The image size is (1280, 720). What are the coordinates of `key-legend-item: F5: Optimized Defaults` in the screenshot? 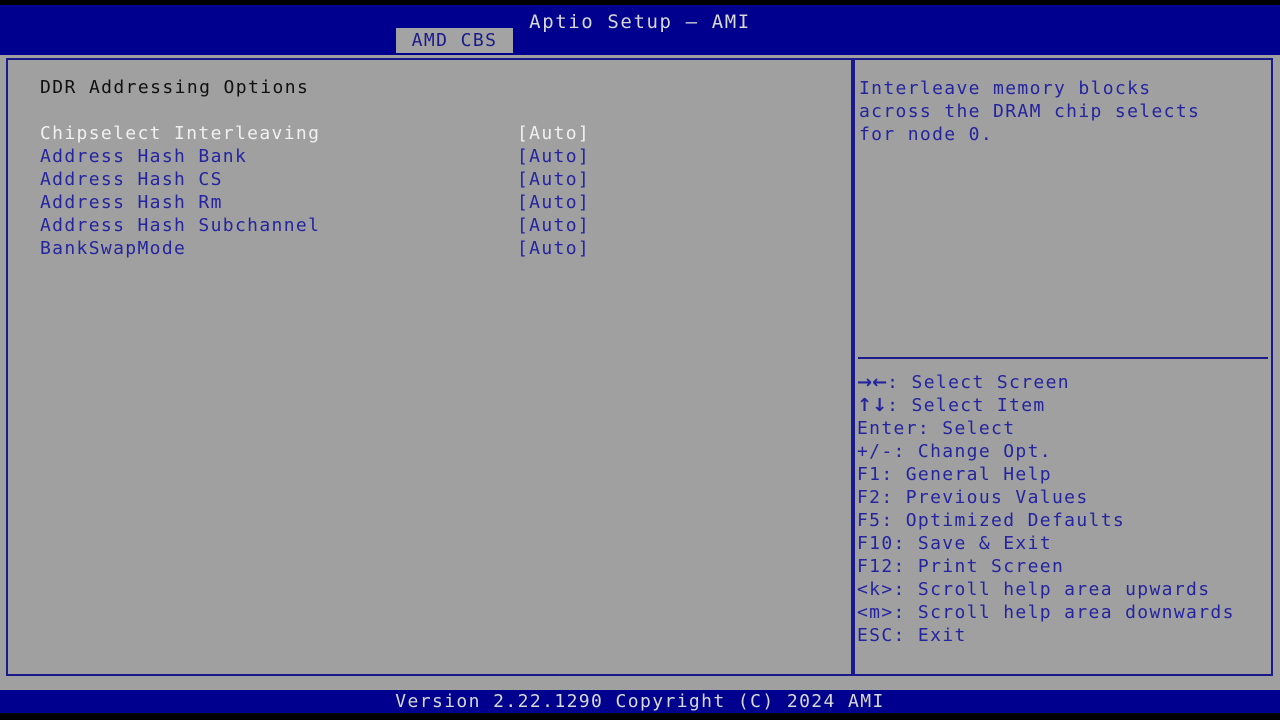 It's located at (991, 520).